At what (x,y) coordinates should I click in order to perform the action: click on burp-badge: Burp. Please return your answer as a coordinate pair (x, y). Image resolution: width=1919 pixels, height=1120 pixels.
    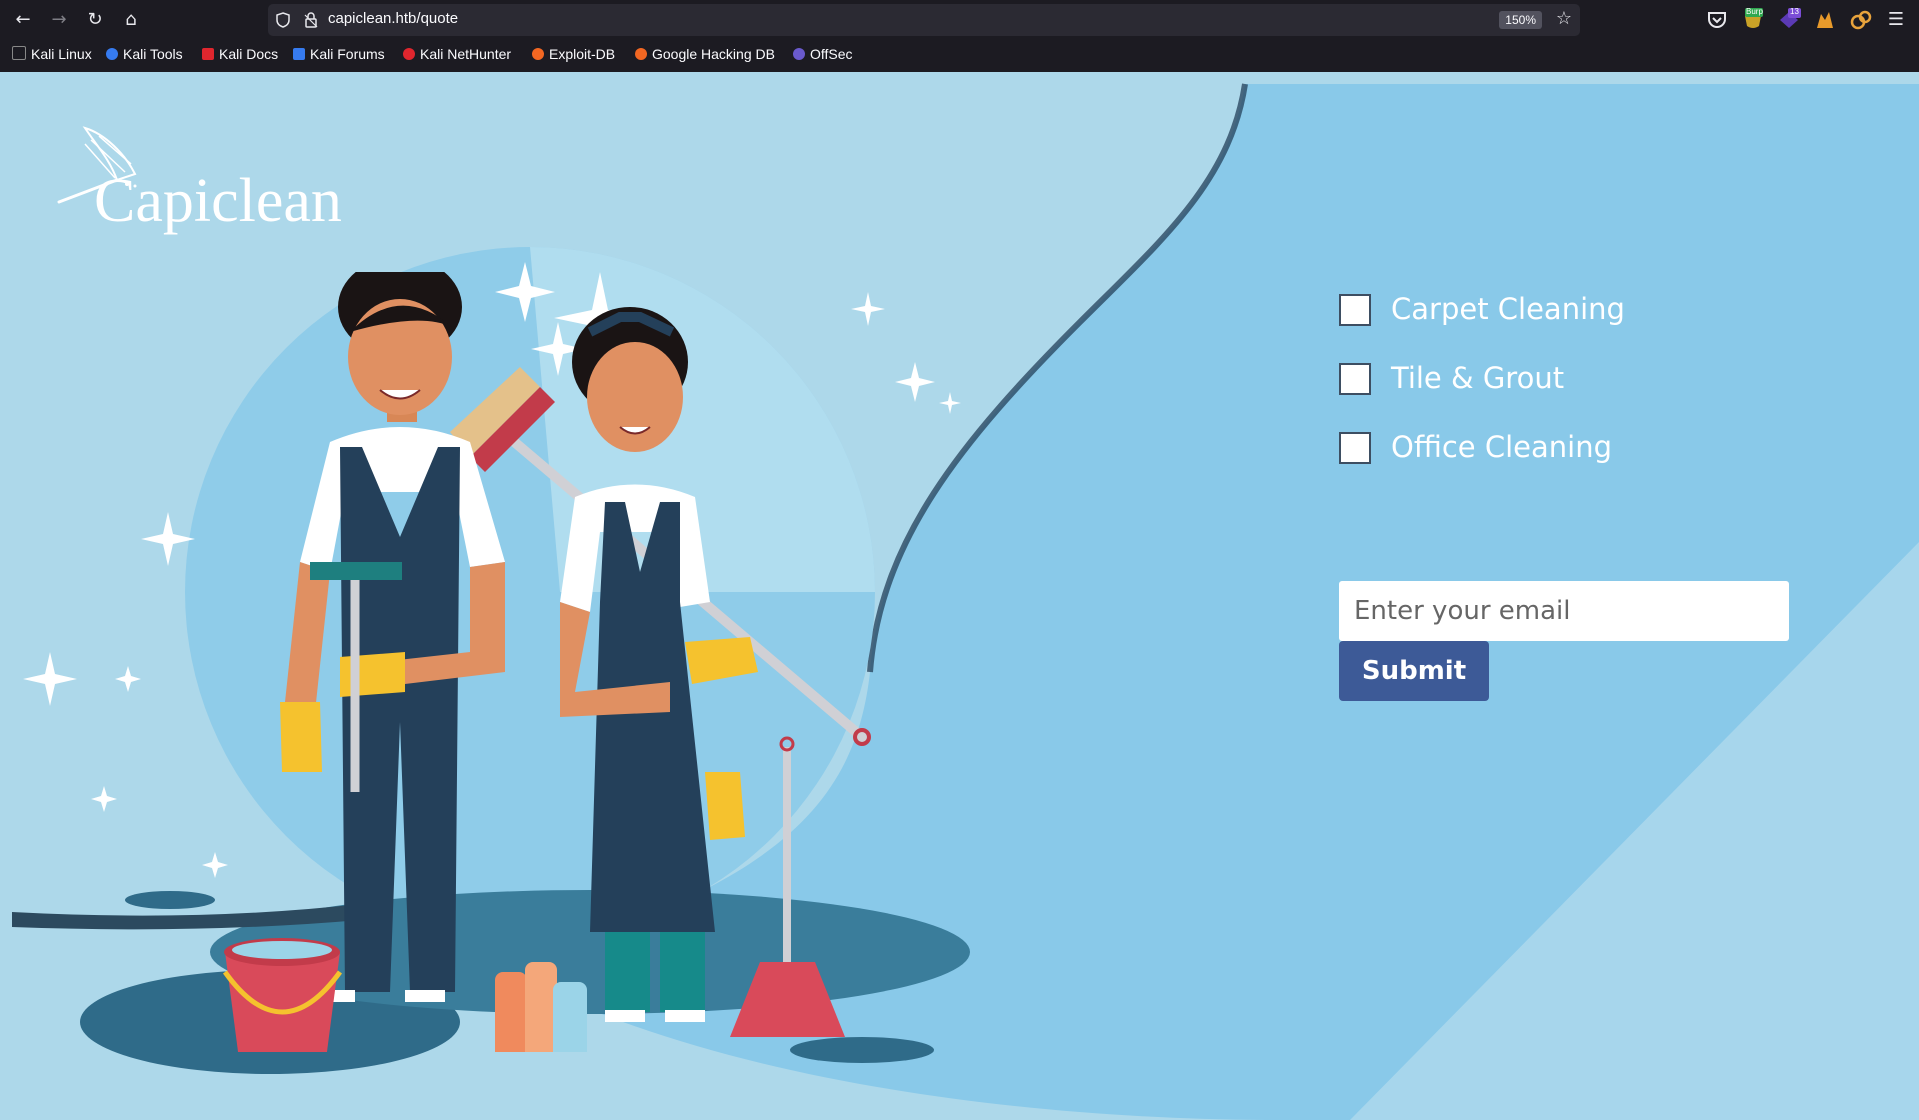
    Looking at the image, I should click on (1754, 11).